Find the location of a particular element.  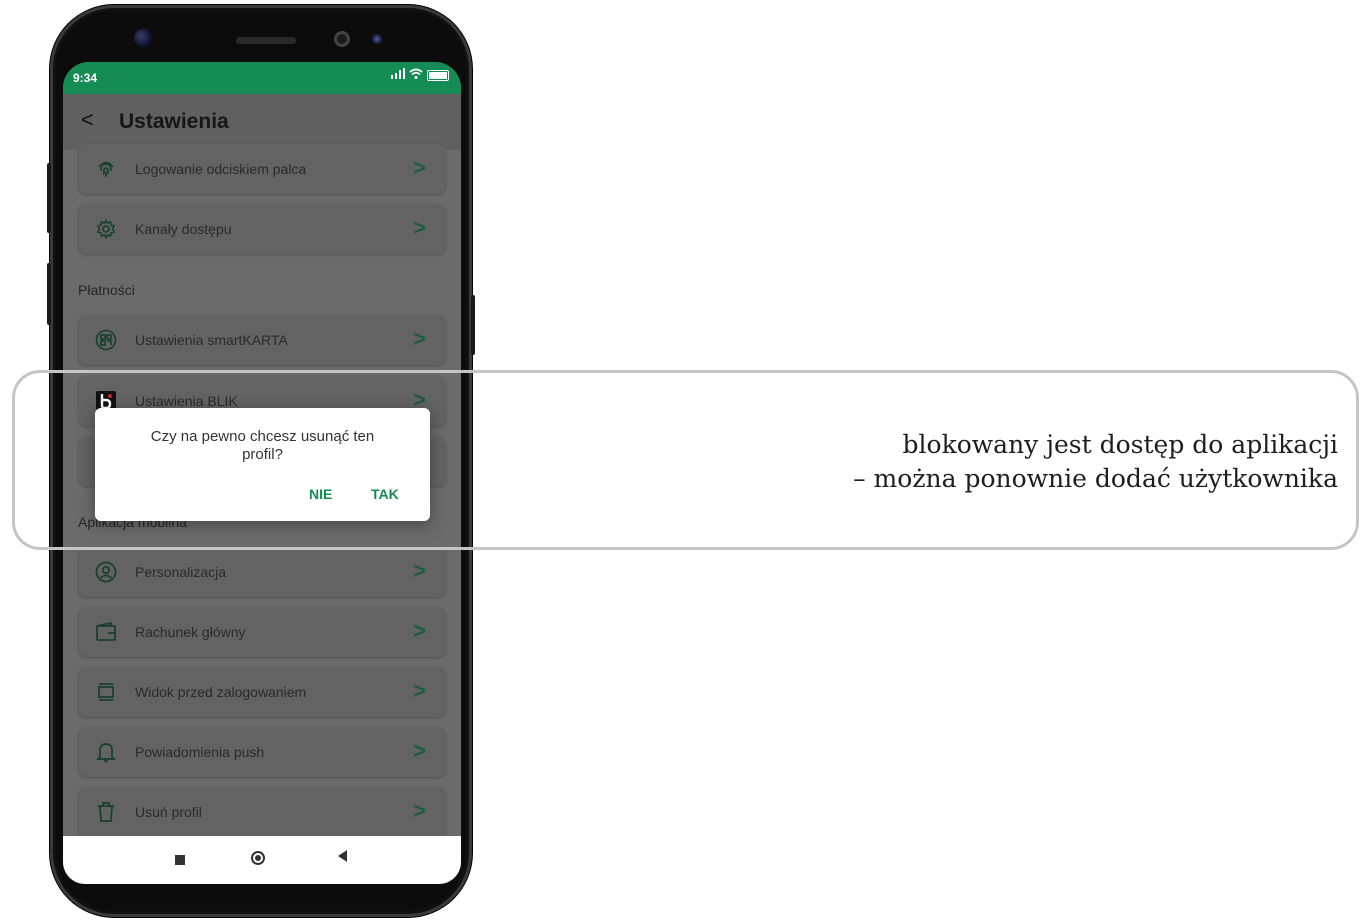

section-header-payments: Płatności is located at coordinates (106, 290).